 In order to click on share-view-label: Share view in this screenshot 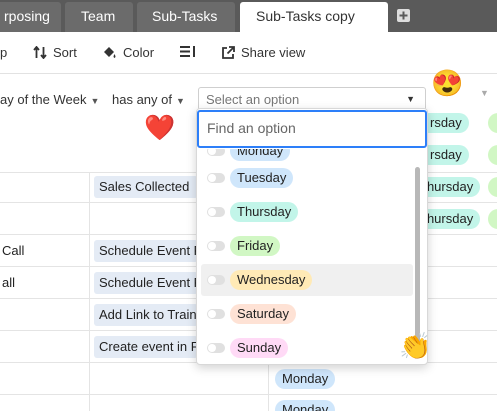, I will do `click(273, 52)`.